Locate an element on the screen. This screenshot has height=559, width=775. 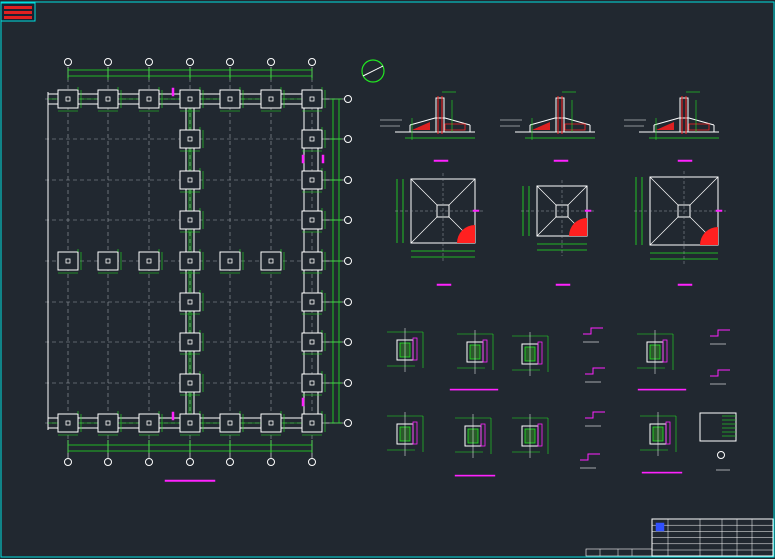
footing-sections is located at coordinates (549, 126).